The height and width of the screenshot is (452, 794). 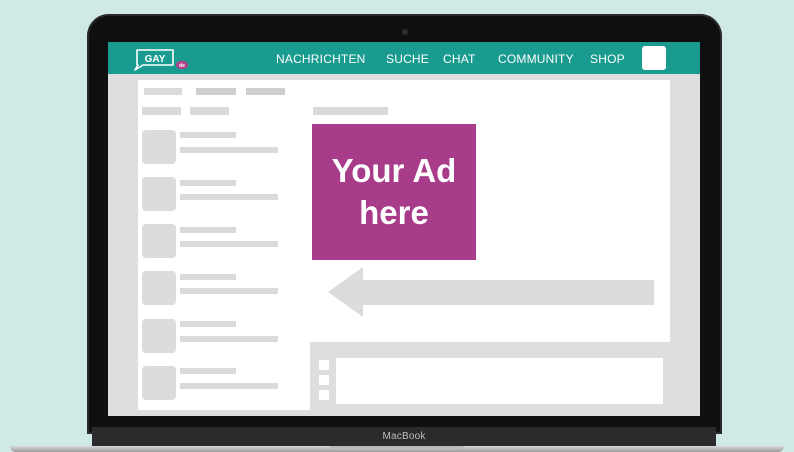 What do you see at coordinates (607, 59) in the screenshot?
I see `nav-item-shop: SHOP` at bounding box center [607, 59].